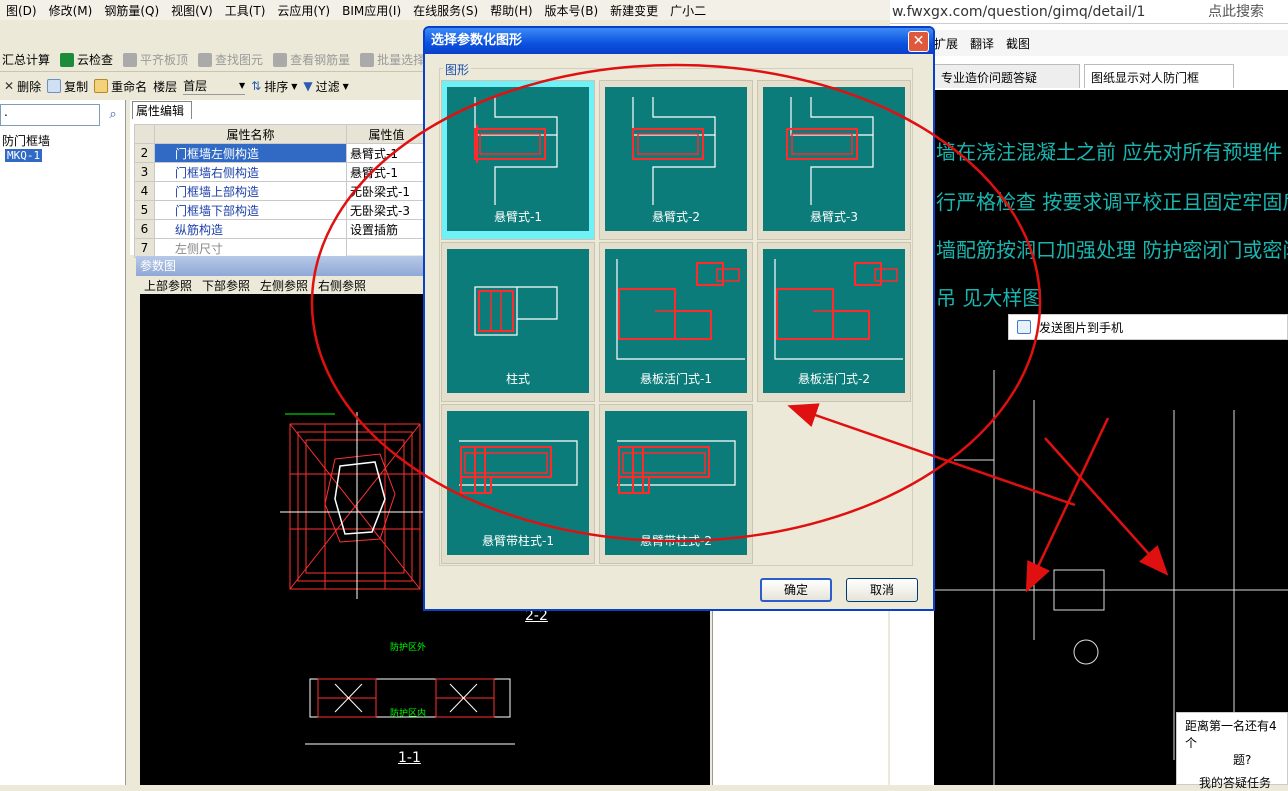 Image resolution: width=1288 pixels, height=791 pixels. I want to click on cad-note-line-1: 墙在浇注混凝土之前 应先对所有预埋件（角钢门, so click(1112, 152).